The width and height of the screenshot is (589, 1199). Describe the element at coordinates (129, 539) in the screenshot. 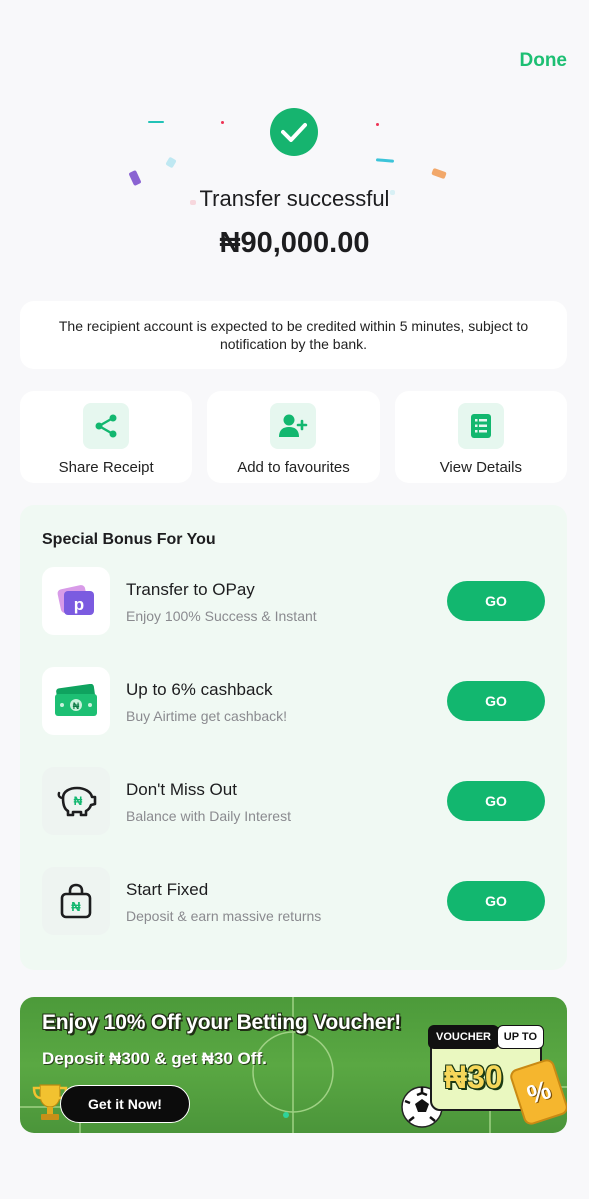

I see `bonus-section-title: Special Bonus For You` at that location.